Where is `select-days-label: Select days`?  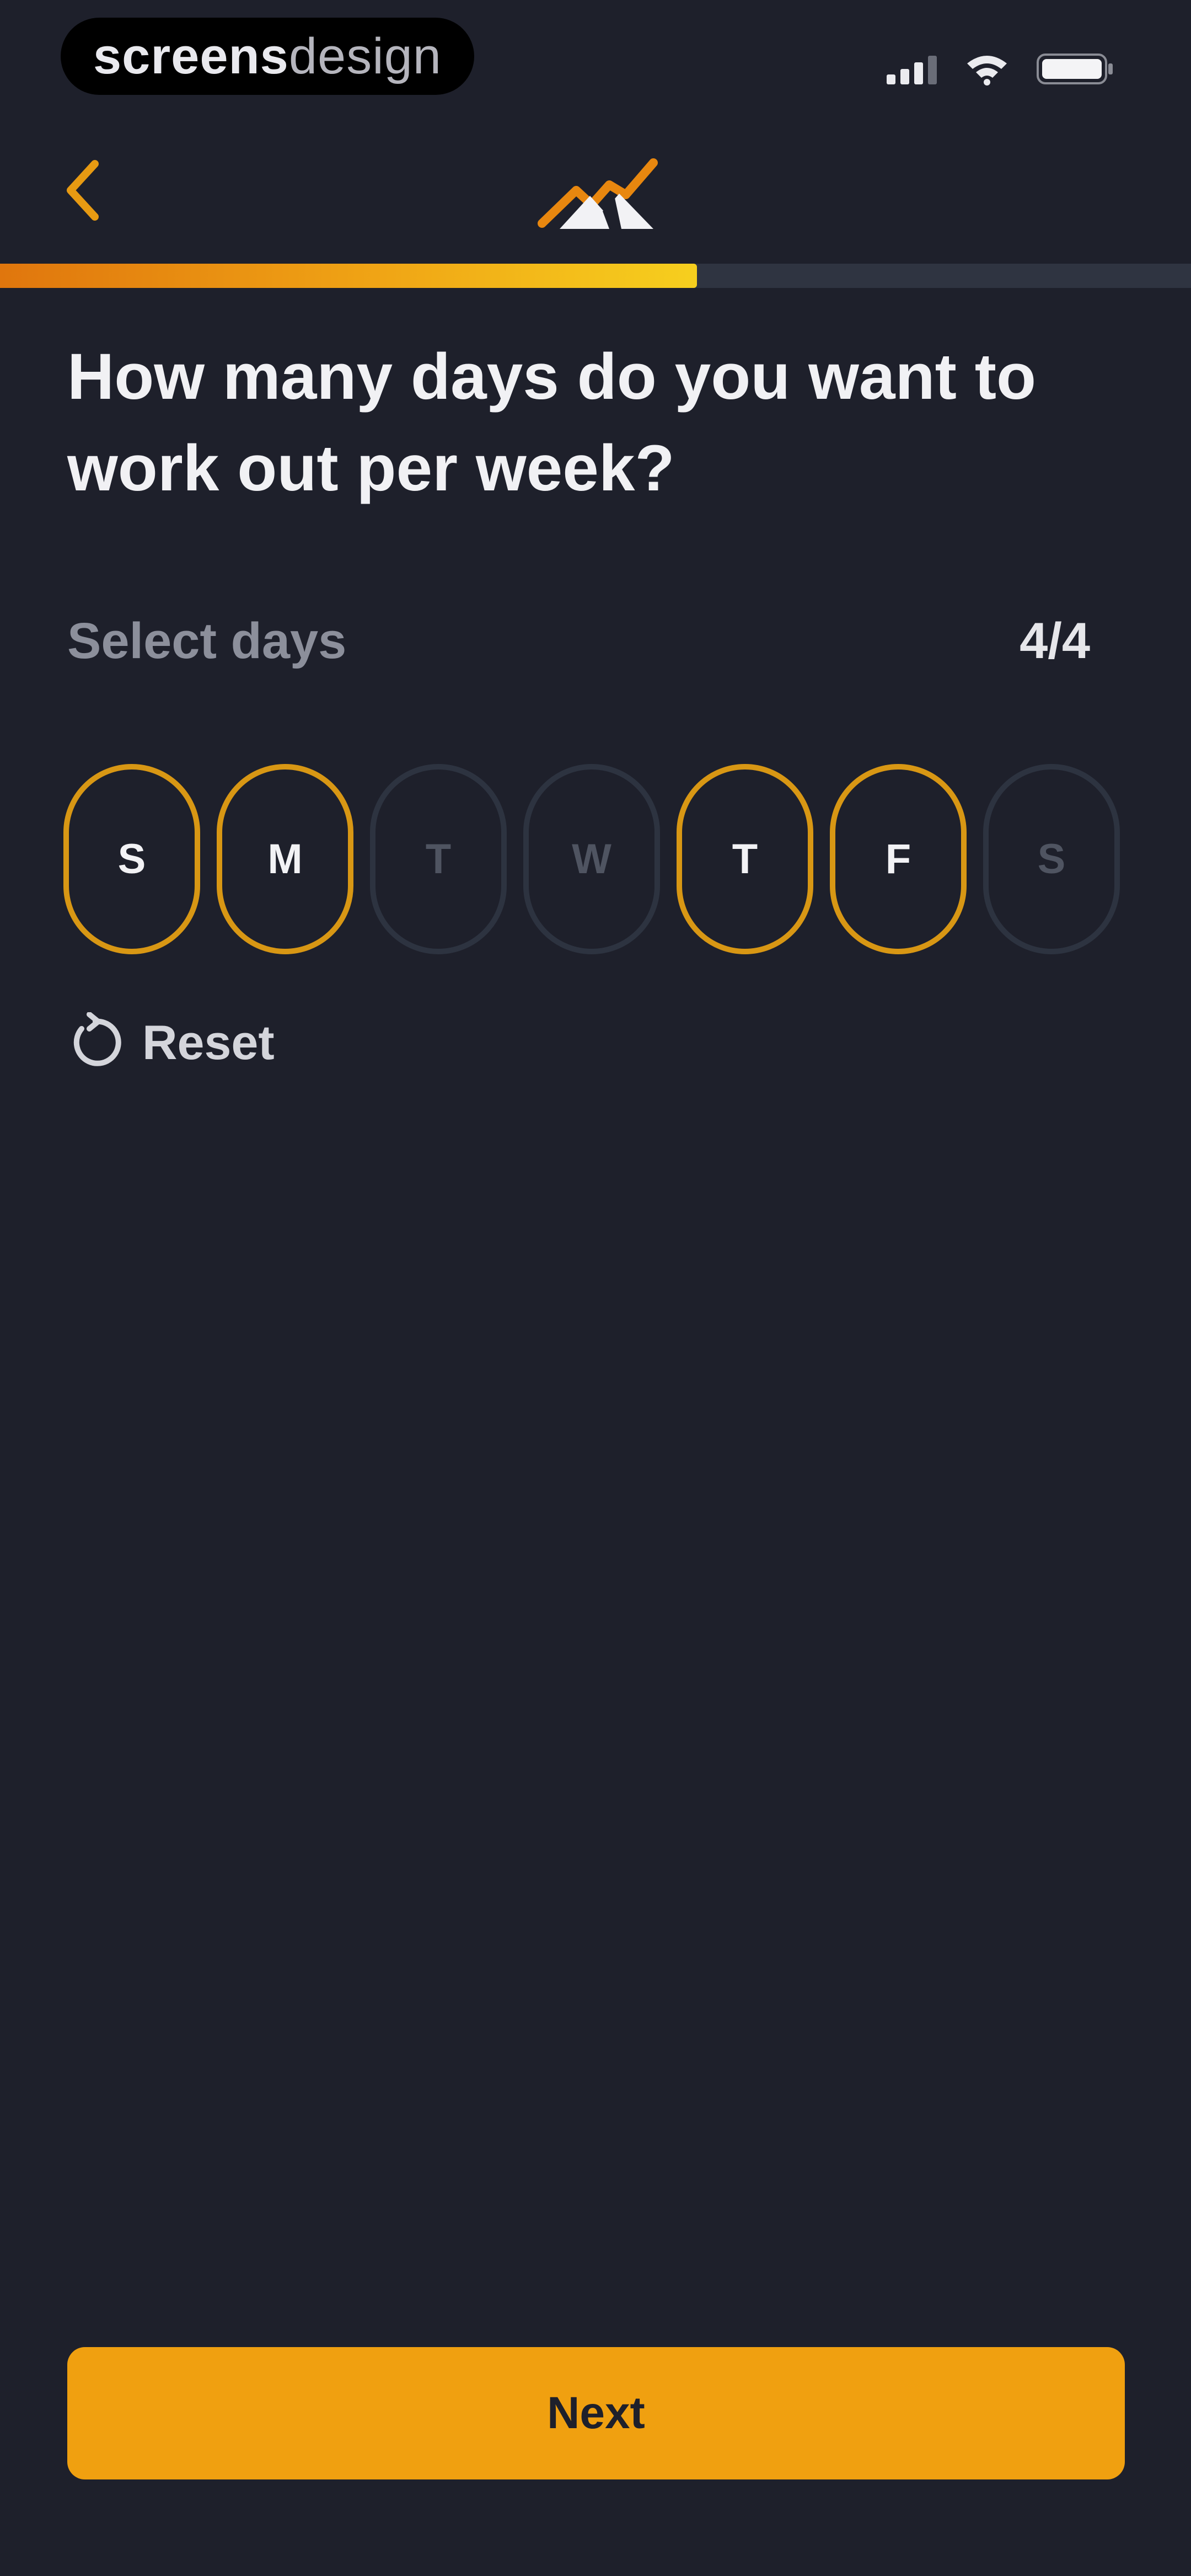 select-days-label: Select days is located at coordinates (207, 641).